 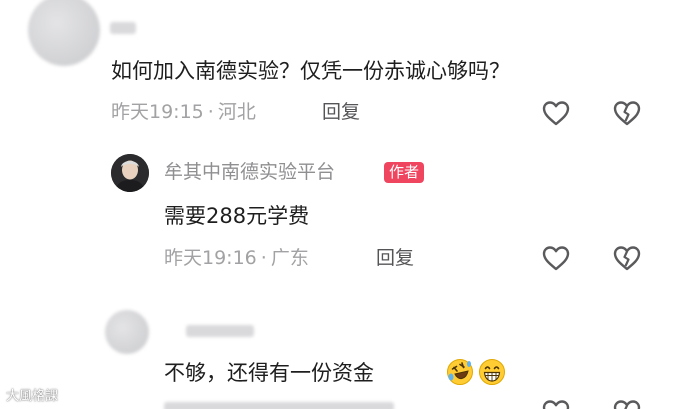 What do you see at coordinates (269, 373) in the screenshot?
I see `reply-text: 不够，还得有一份资金` at bounding box center [269, 373].